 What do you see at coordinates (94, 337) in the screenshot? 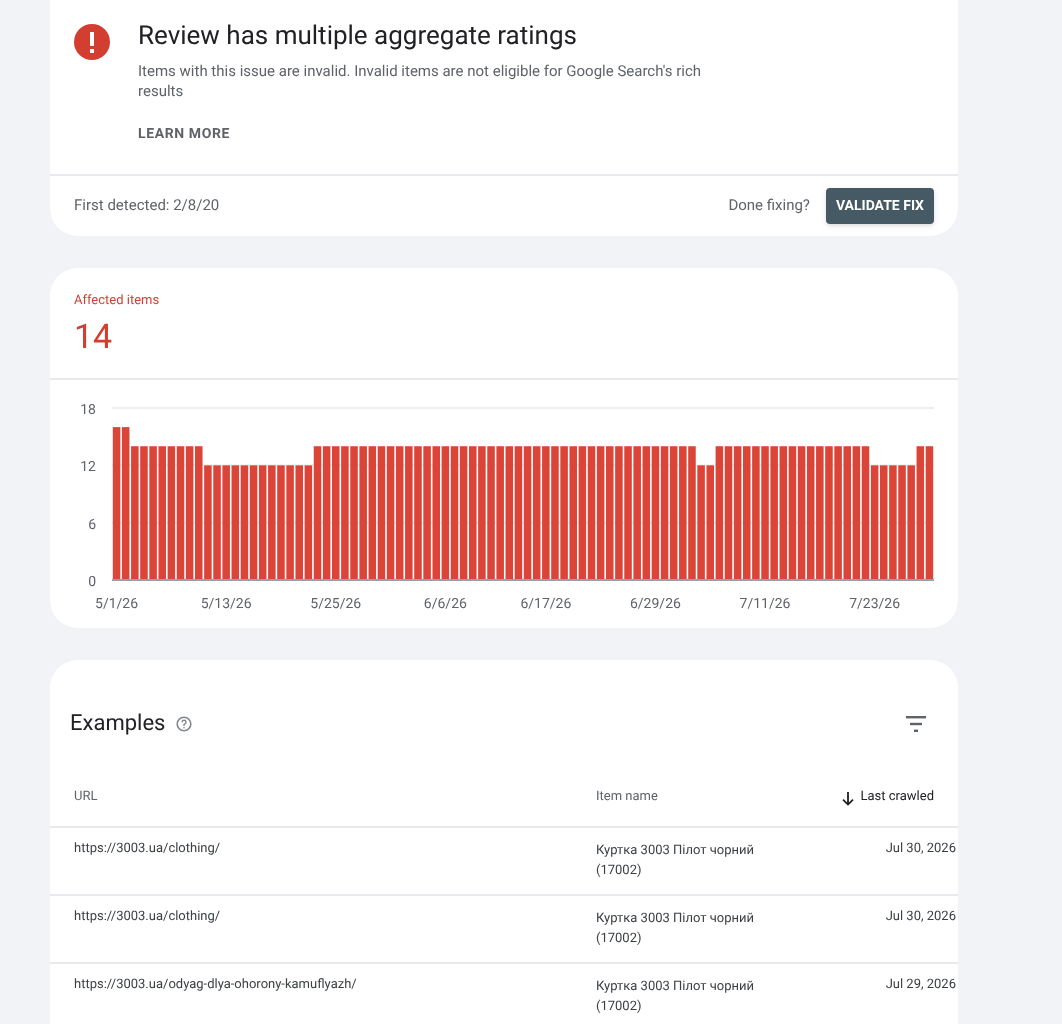
I see `affected-items-count: 14` at bounding box center [94, 337].